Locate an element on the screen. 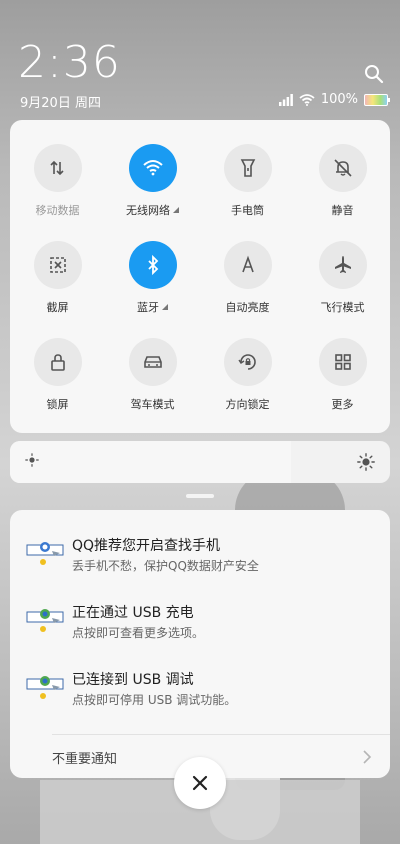 This screenshot has width=400, height=844. quick-tile-label-text: 移动数据 is located at coordinates (57, 210).